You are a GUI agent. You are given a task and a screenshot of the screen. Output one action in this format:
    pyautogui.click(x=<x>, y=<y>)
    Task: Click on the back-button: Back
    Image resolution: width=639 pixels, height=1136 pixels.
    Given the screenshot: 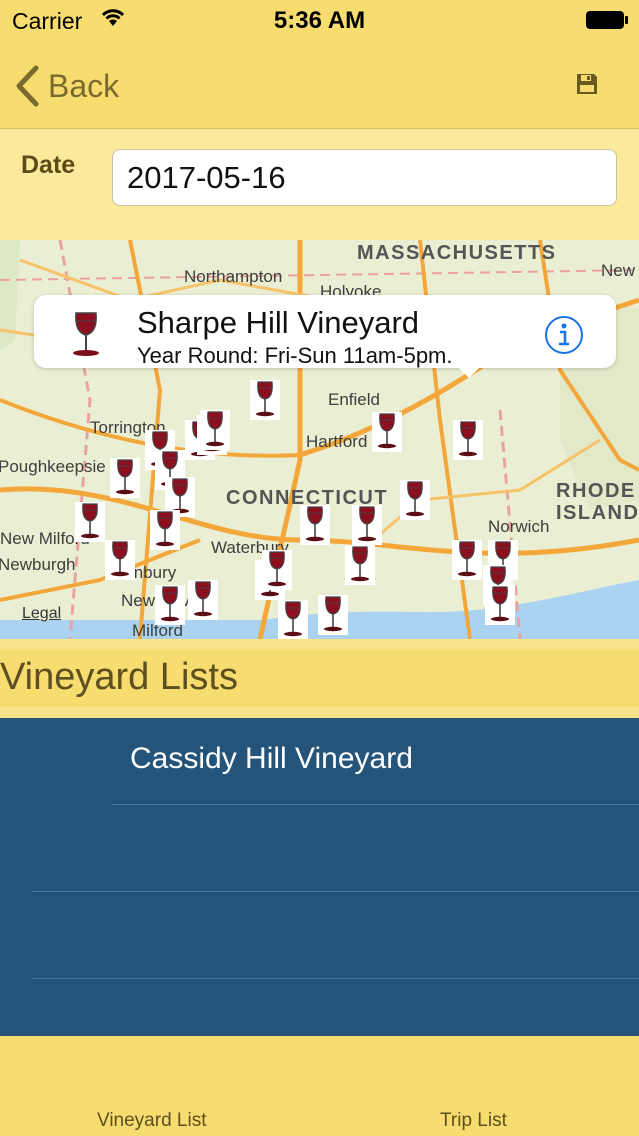 What is the action you would take?
    pyautogui.click(x=66, y=86)
    